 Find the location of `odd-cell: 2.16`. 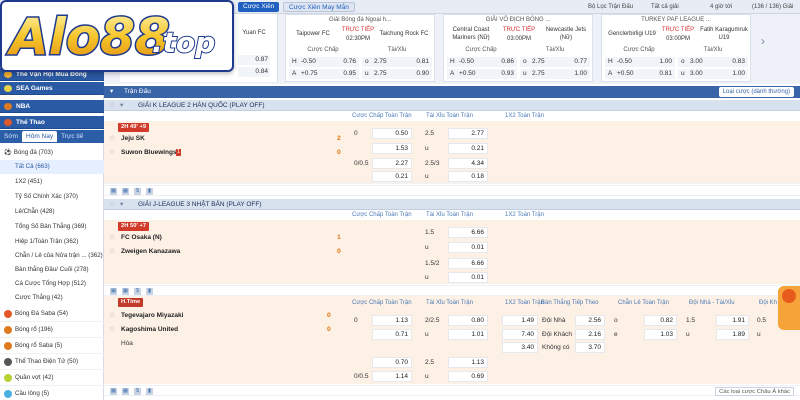

odd-cell: 2.16 is located at coordinates (590, 334).